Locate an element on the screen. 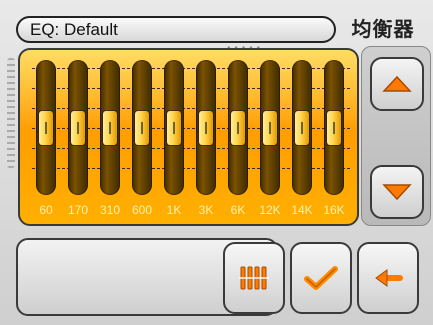  equalizer-view-button is located at coordinates (254, 278).